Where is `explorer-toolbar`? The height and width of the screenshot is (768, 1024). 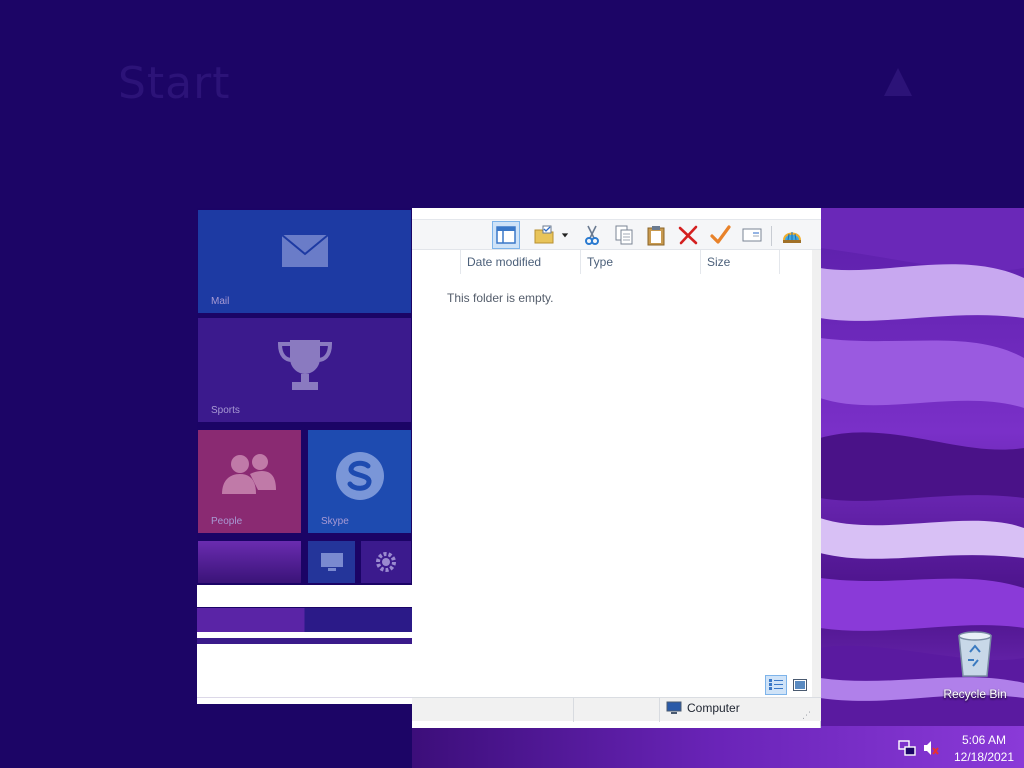 explorer-toolbar is located at coordinates (616, 235).